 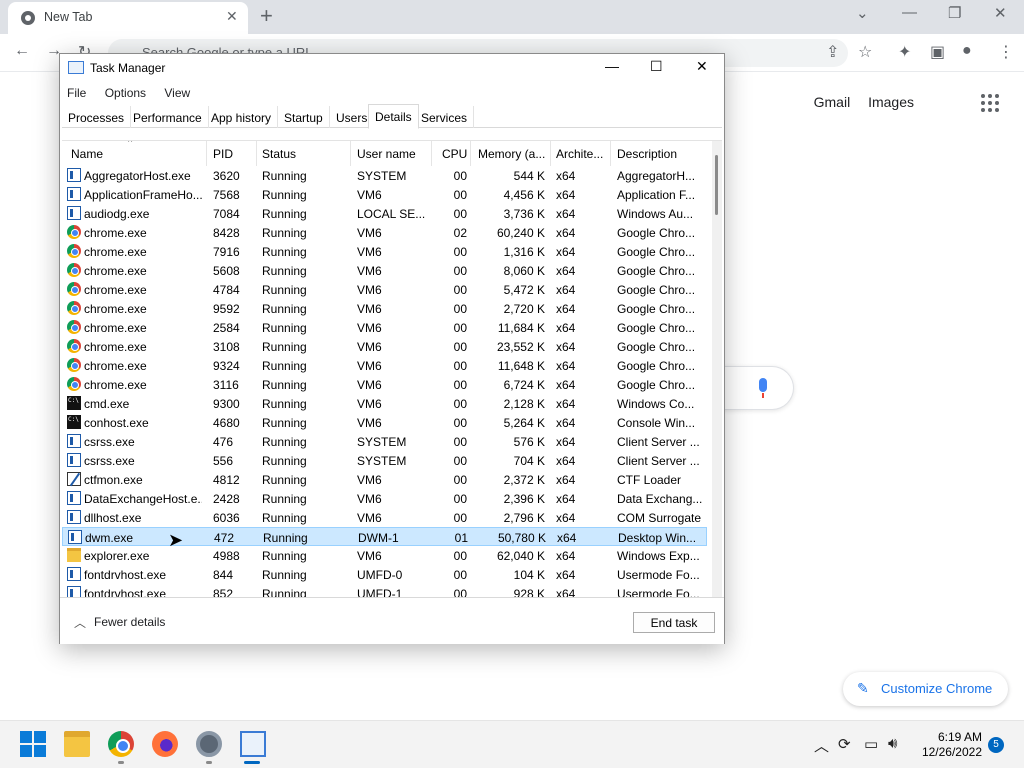 I want to click on minimize-icon: —, so click(x=909, y=12).